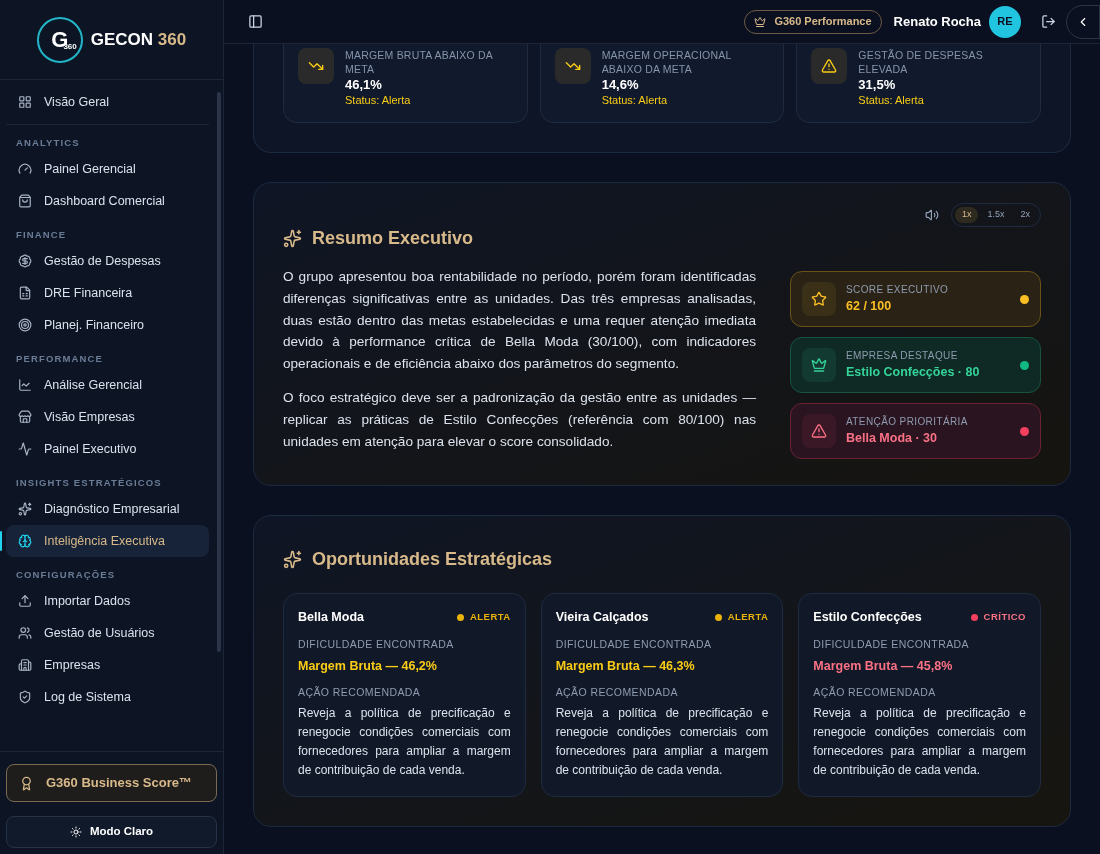 The width and height of the screenshot is (1100, 854). Describe the element at coordinates (364, 84) in the screenshot. I see `alert-value: 46,1%` at that location.